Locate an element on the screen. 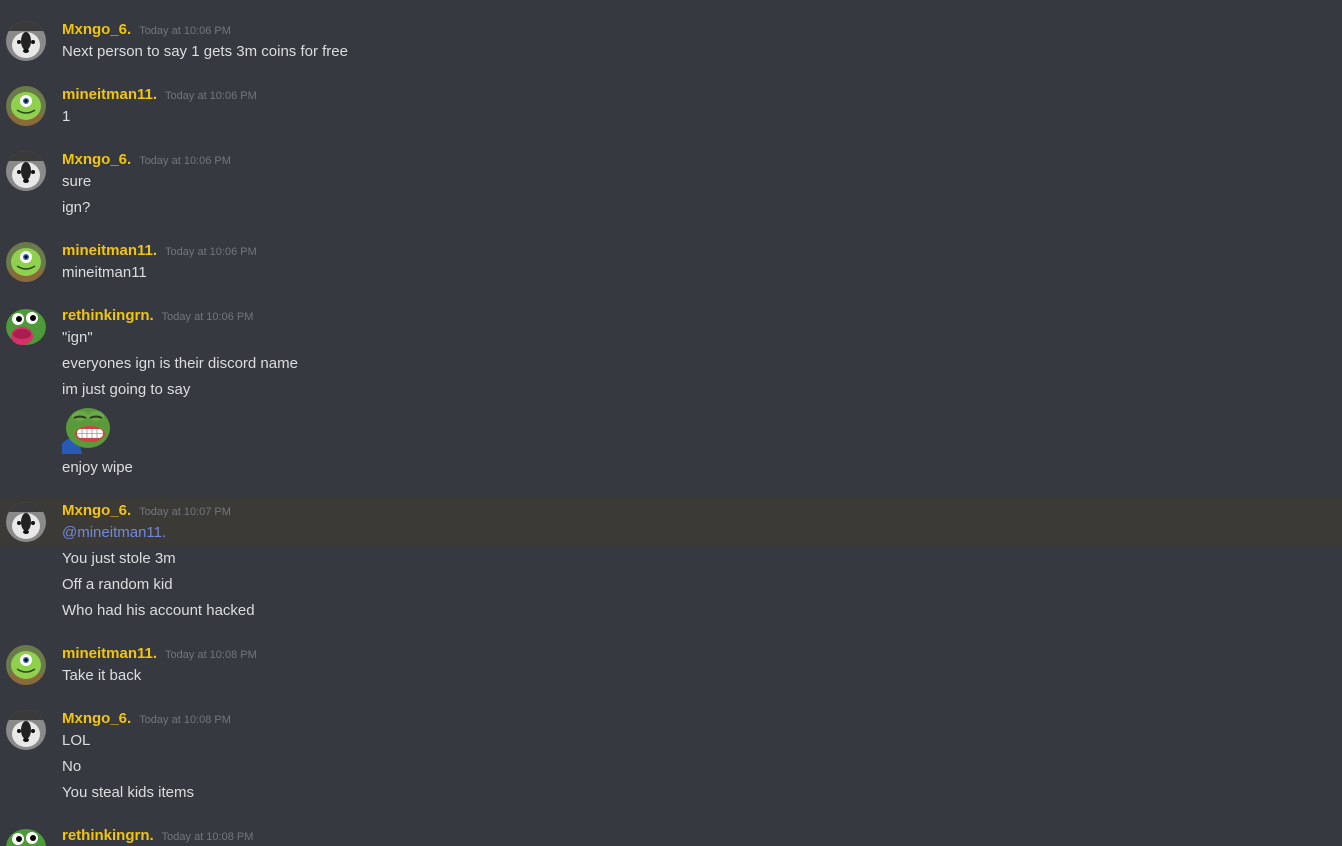  message-header: rethinkingrn. Today at 10:08 PM is located at coordinates (157, 836).